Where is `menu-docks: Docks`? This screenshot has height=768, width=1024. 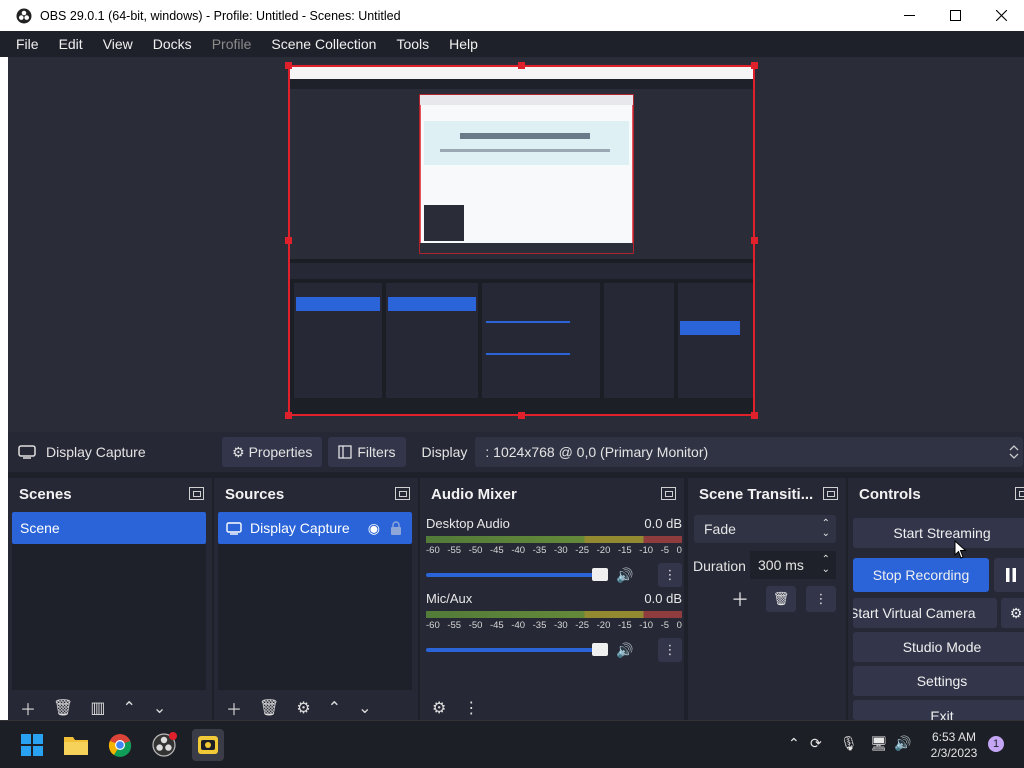
menu-docks: Docks is located at coordinates (172, 44).